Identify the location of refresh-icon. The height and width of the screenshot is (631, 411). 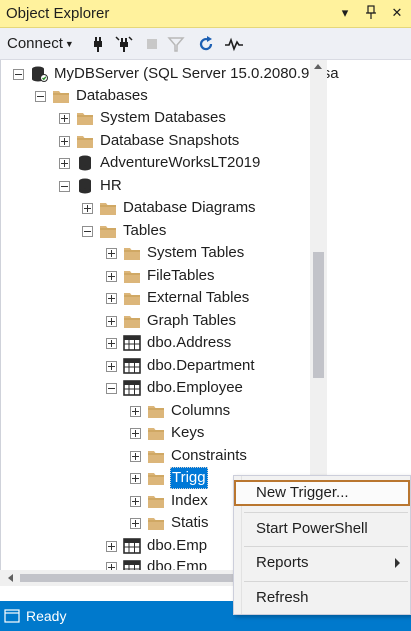
(206, 44).